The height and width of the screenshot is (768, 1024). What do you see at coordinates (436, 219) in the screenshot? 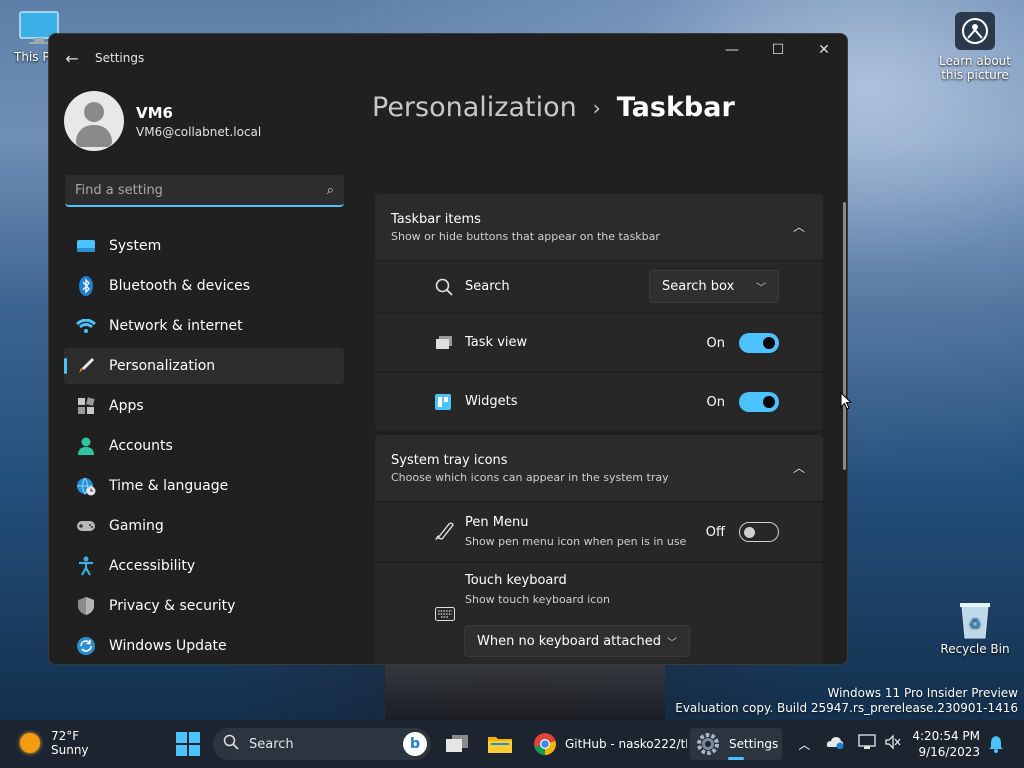
I see `section-title: Taskbar items` at bounding box center [436, 219].